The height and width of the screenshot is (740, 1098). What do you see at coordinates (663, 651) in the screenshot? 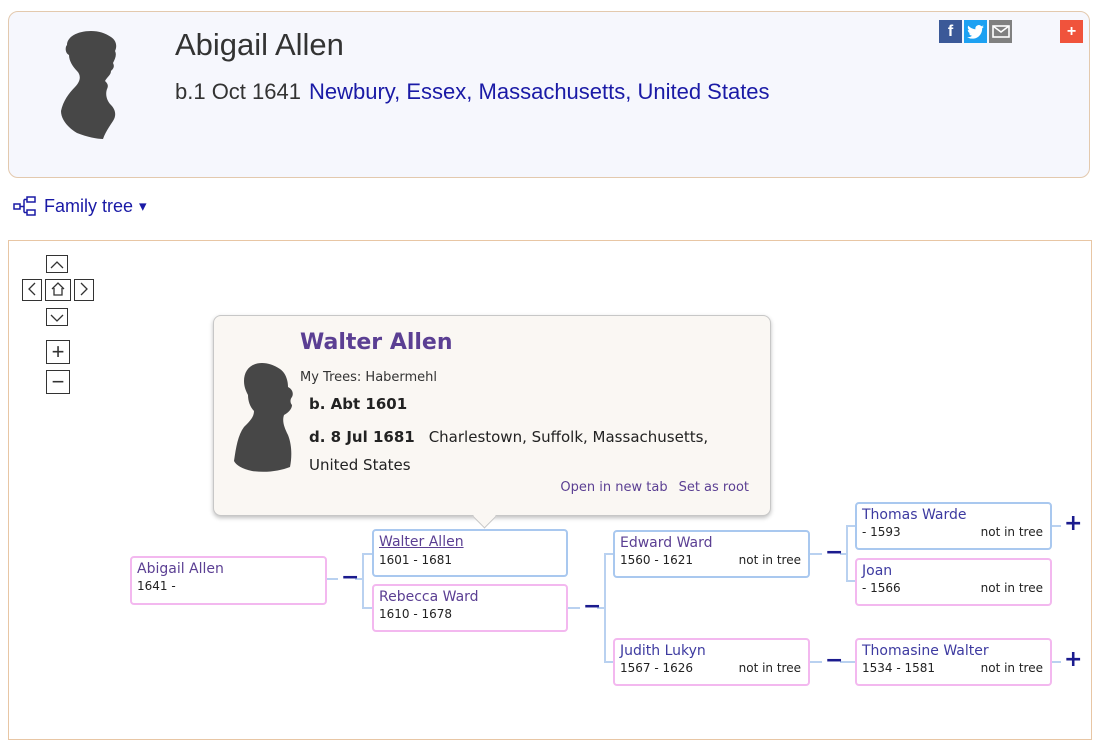
I see `person-name: Judith Lukyn` at bounding box center [663, 651].